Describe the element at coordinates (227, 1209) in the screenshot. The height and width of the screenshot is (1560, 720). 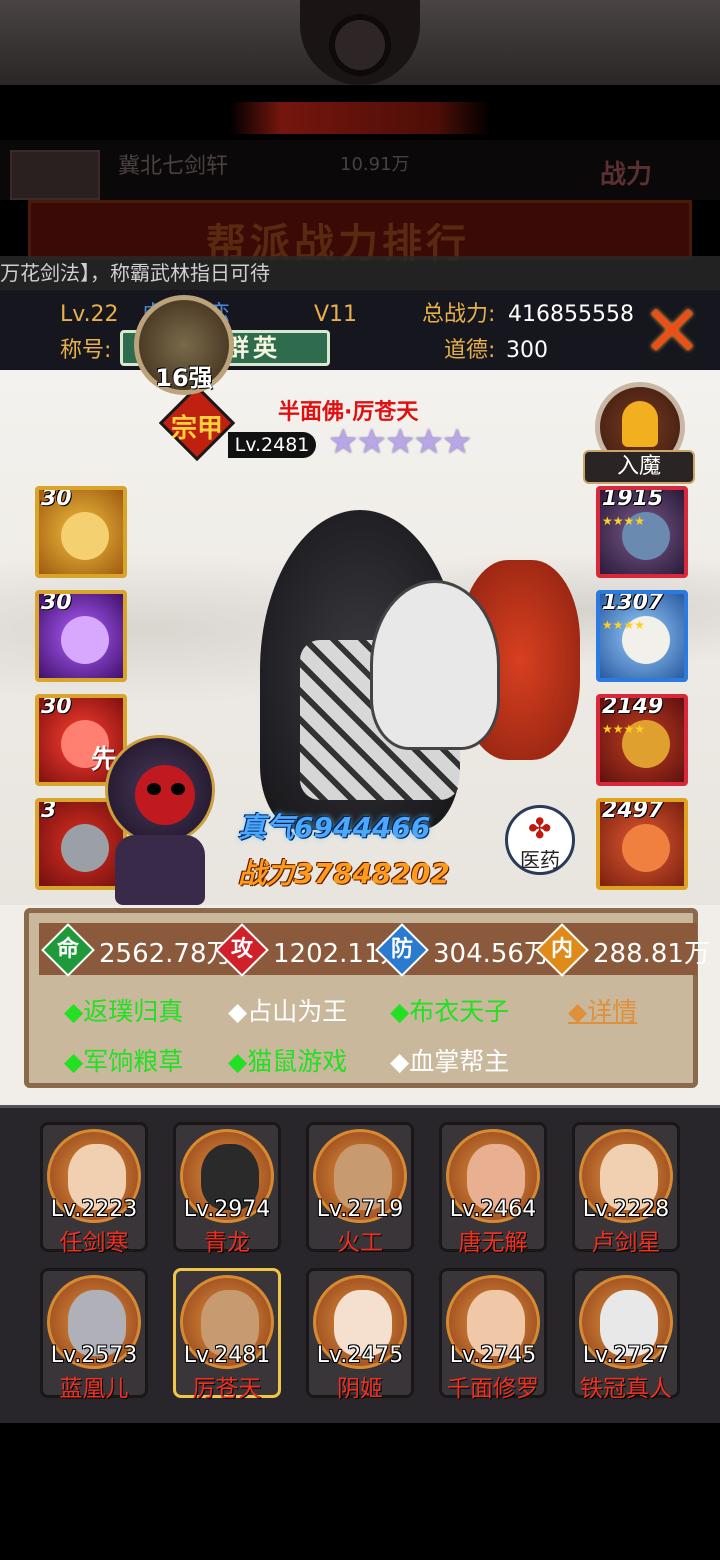
I see `member-level: Lv.2974` at that location.